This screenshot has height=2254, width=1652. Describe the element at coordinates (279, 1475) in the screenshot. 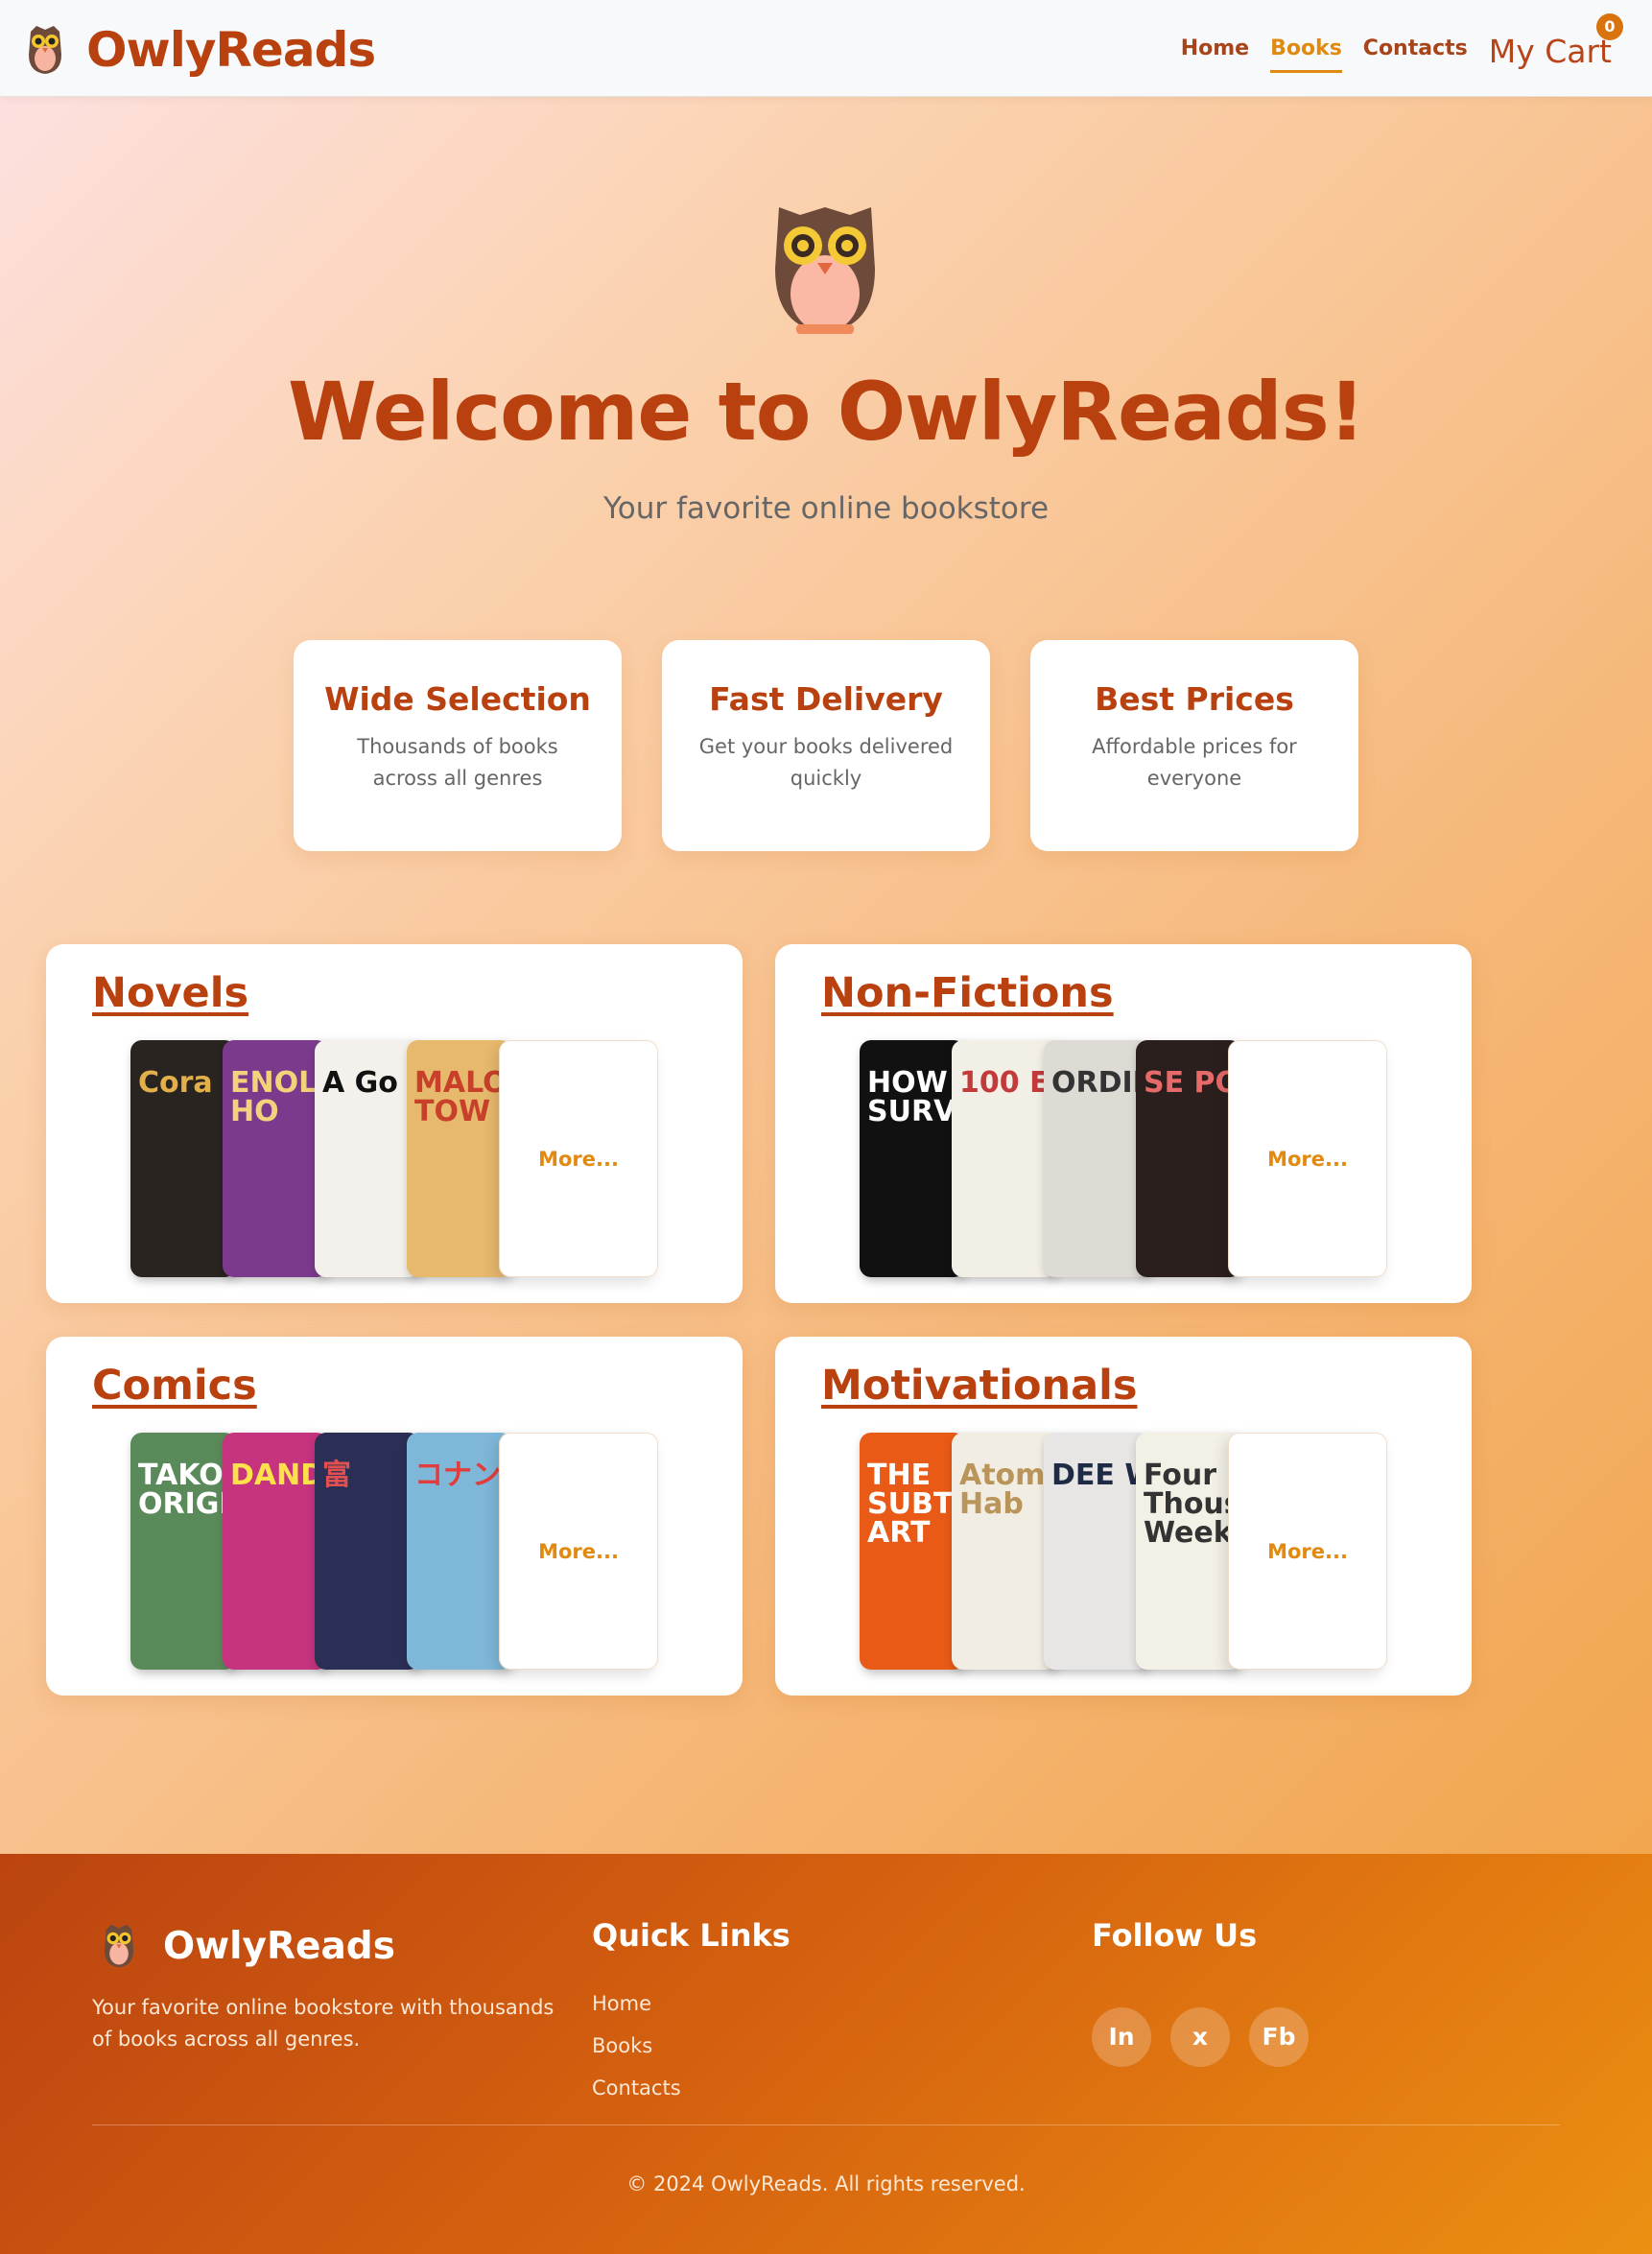

I see `book-cover-title: DANDA` at that location.